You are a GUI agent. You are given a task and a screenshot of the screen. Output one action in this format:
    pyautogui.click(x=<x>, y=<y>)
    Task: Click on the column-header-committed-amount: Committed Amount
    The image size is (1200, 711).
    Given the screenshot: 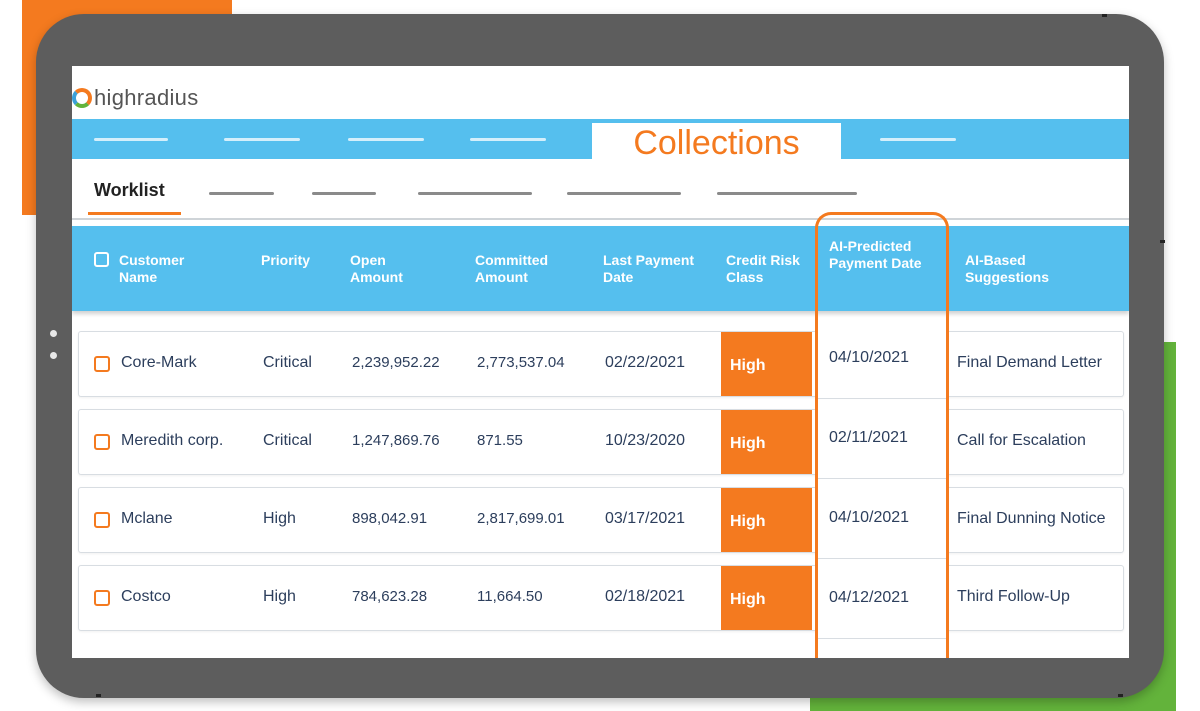 What is the action you would take?
    pyautogui.click(x=525, y=269)
    